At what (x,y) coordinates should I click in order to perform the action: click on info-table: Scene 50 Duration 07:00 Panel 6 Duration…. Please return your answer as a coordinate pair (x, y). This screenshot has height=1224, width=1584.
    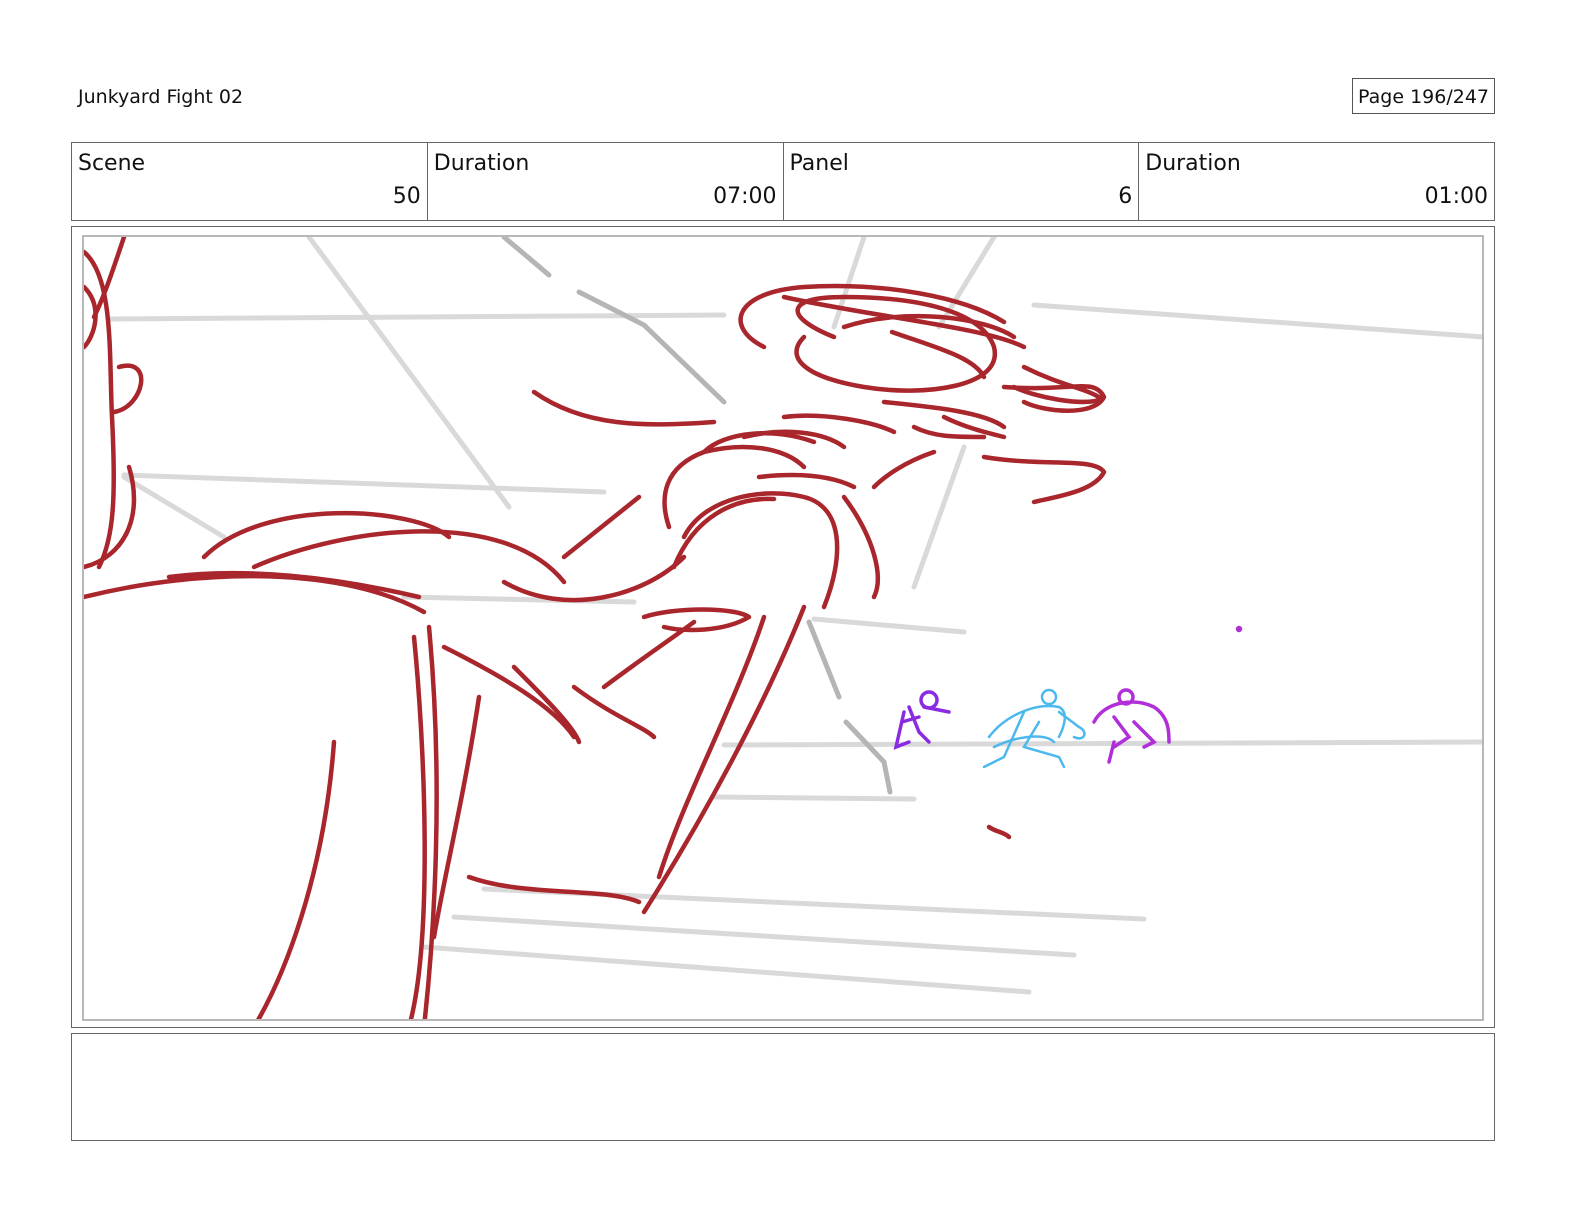
    Looking at the image, I should click on (783, 181).